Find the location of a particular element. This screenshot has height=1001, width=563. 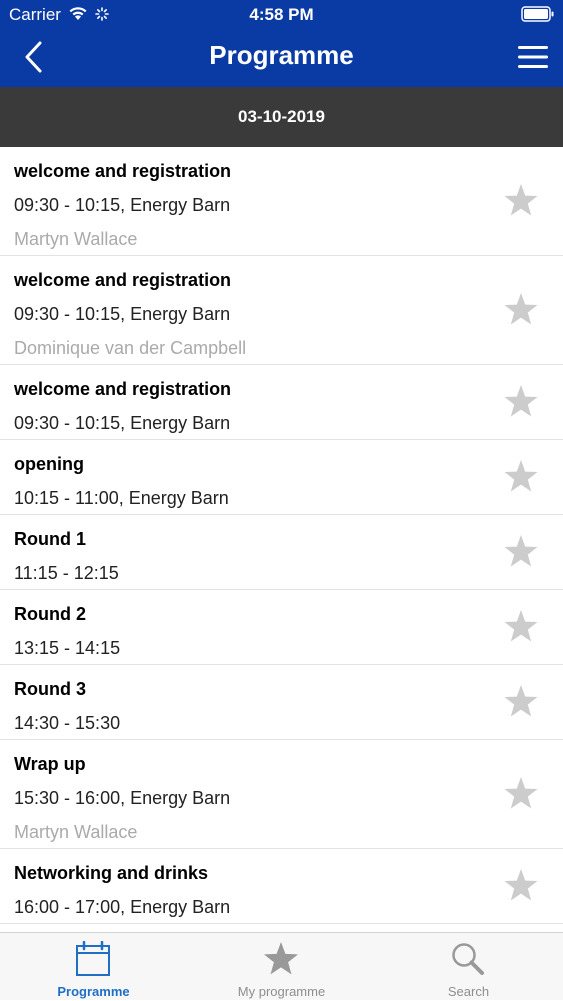

search-icon is located at coordinates (468, 959).